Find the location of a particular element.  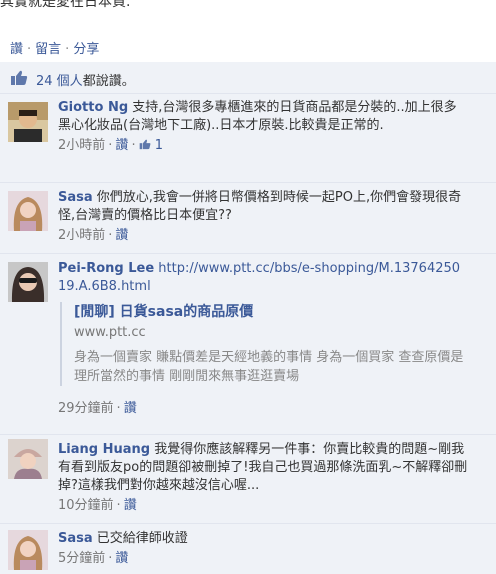

comment-link: 留言 is located at coordinates (48, 49).